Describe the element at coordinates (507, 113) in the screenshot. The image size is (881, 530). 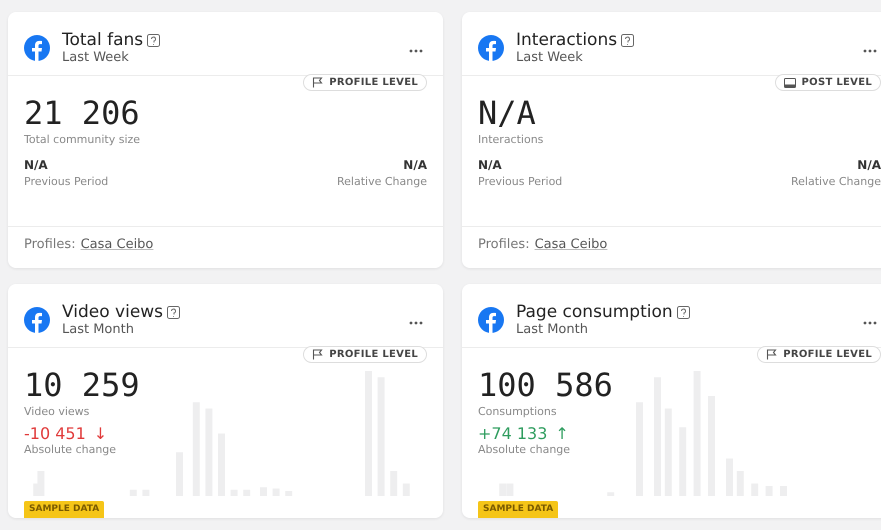
I see `metric-value: N/A` at that location.